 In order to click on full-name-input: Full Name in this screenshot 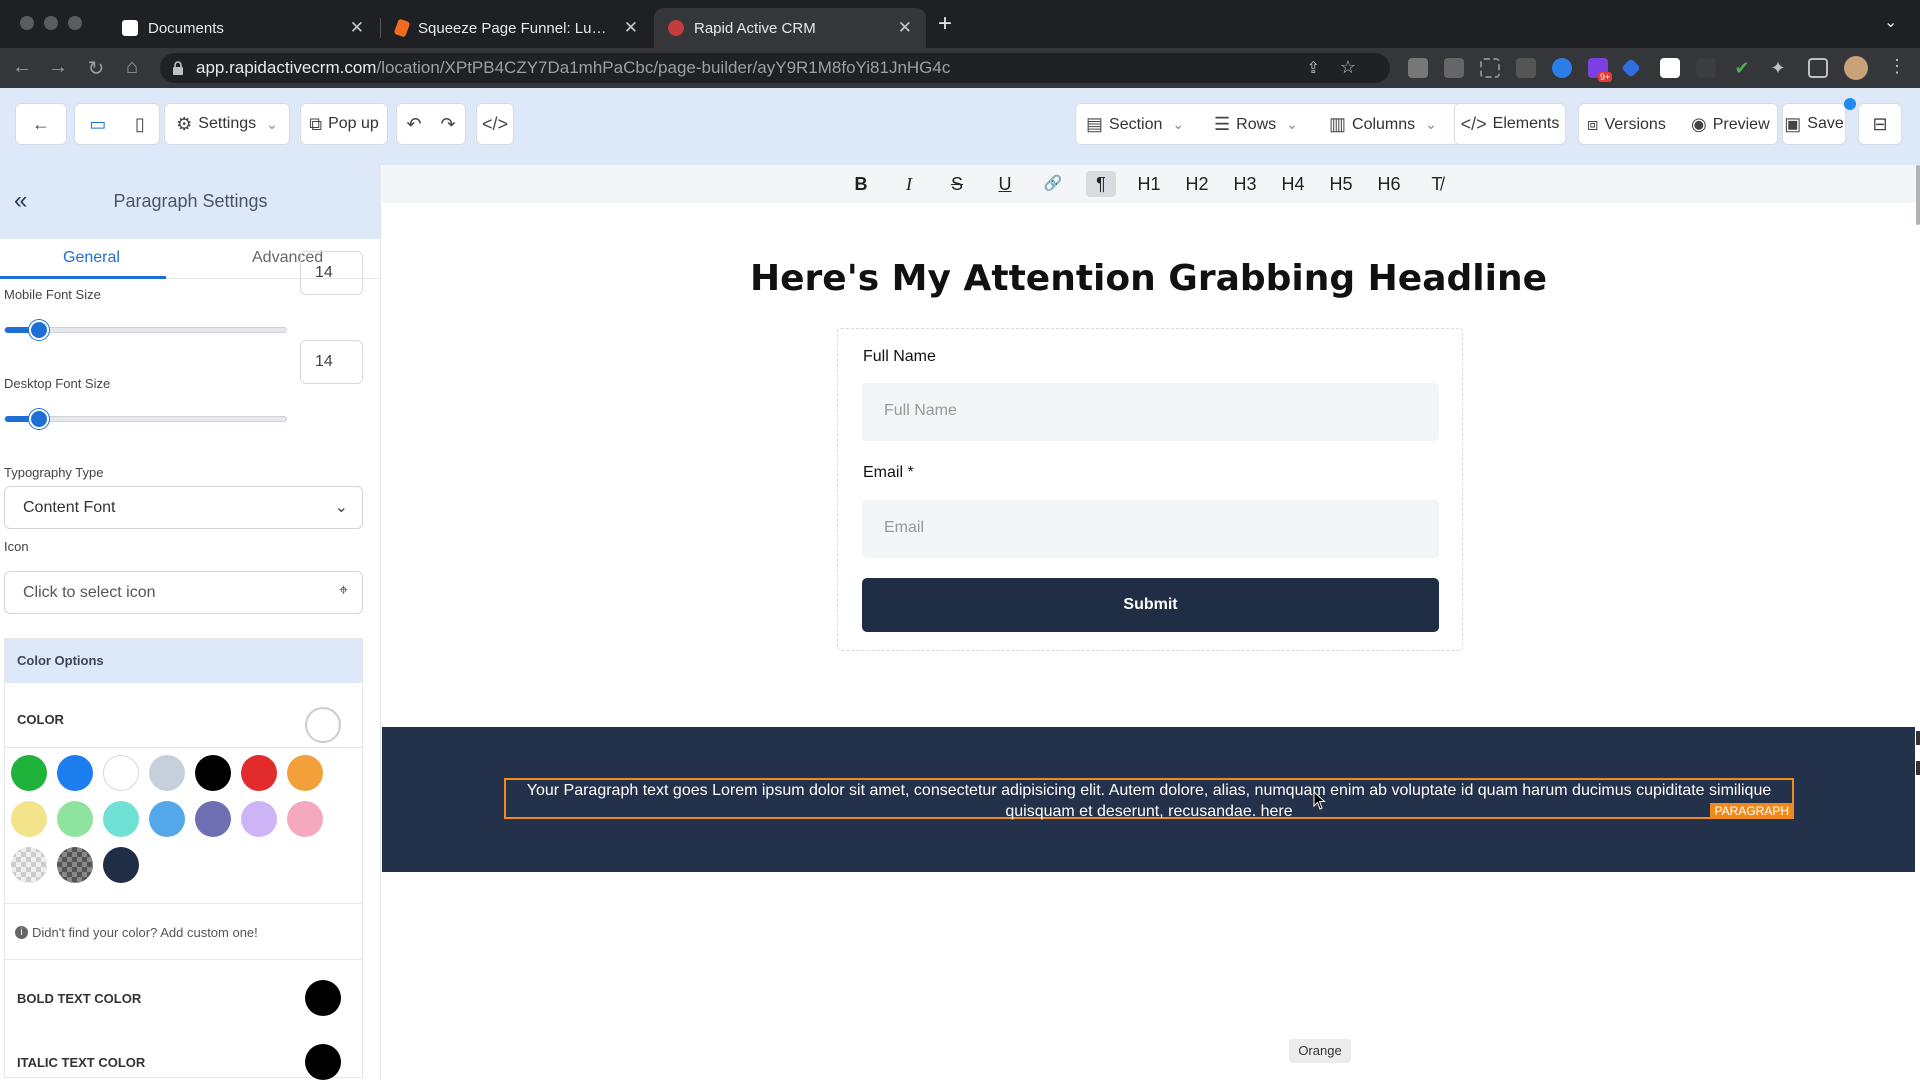, I will do `click(1150, 412)`.